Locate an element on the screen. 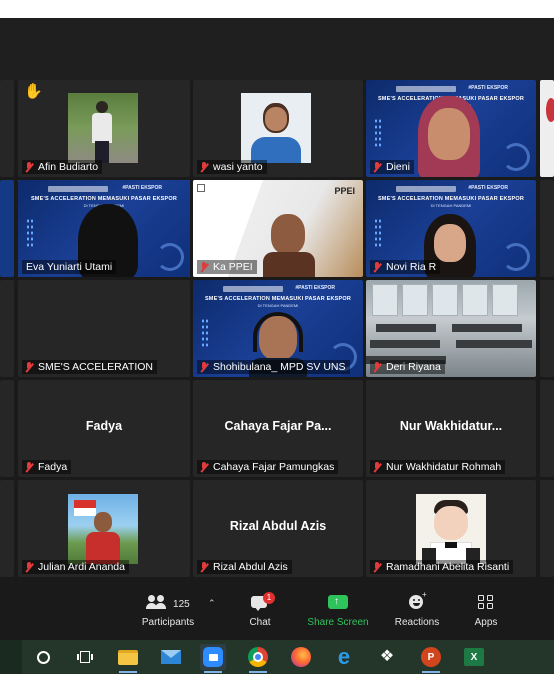 The height and width of the screenshot is (674, 554). powerpoint-icon: P is located at coordinates (431, 658).